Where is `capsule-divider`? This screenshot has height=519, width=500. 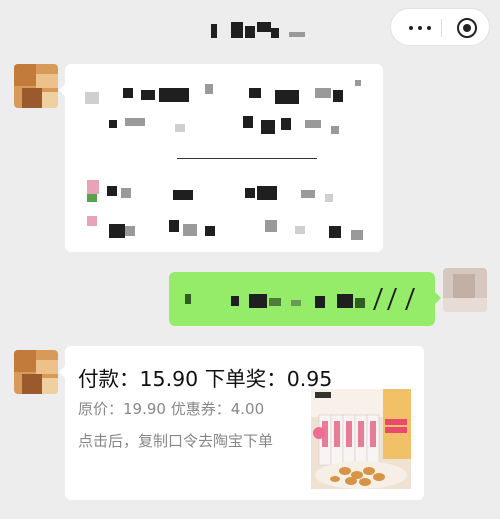 capsule-divider is located at coordinates (441, 28).